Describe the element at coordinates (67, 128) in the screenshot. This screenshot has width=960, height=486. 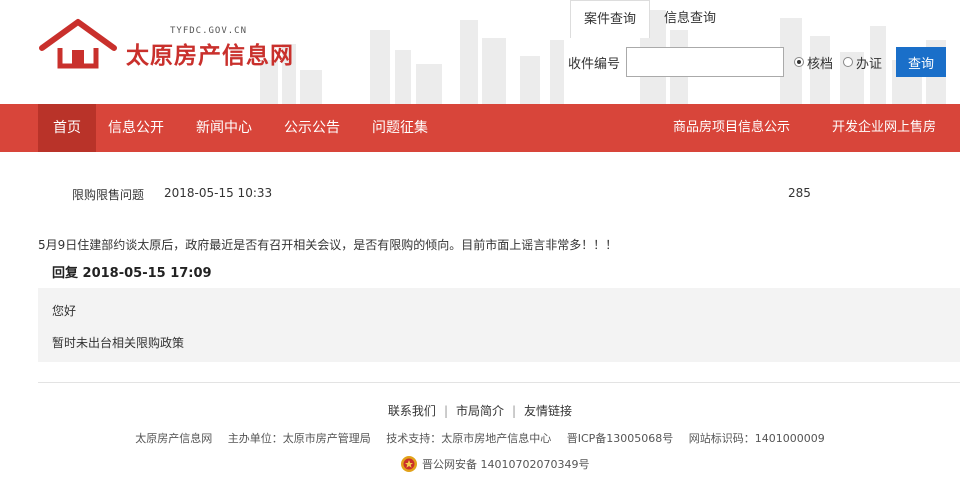
I see `nav-item-home: 首页` at that location.